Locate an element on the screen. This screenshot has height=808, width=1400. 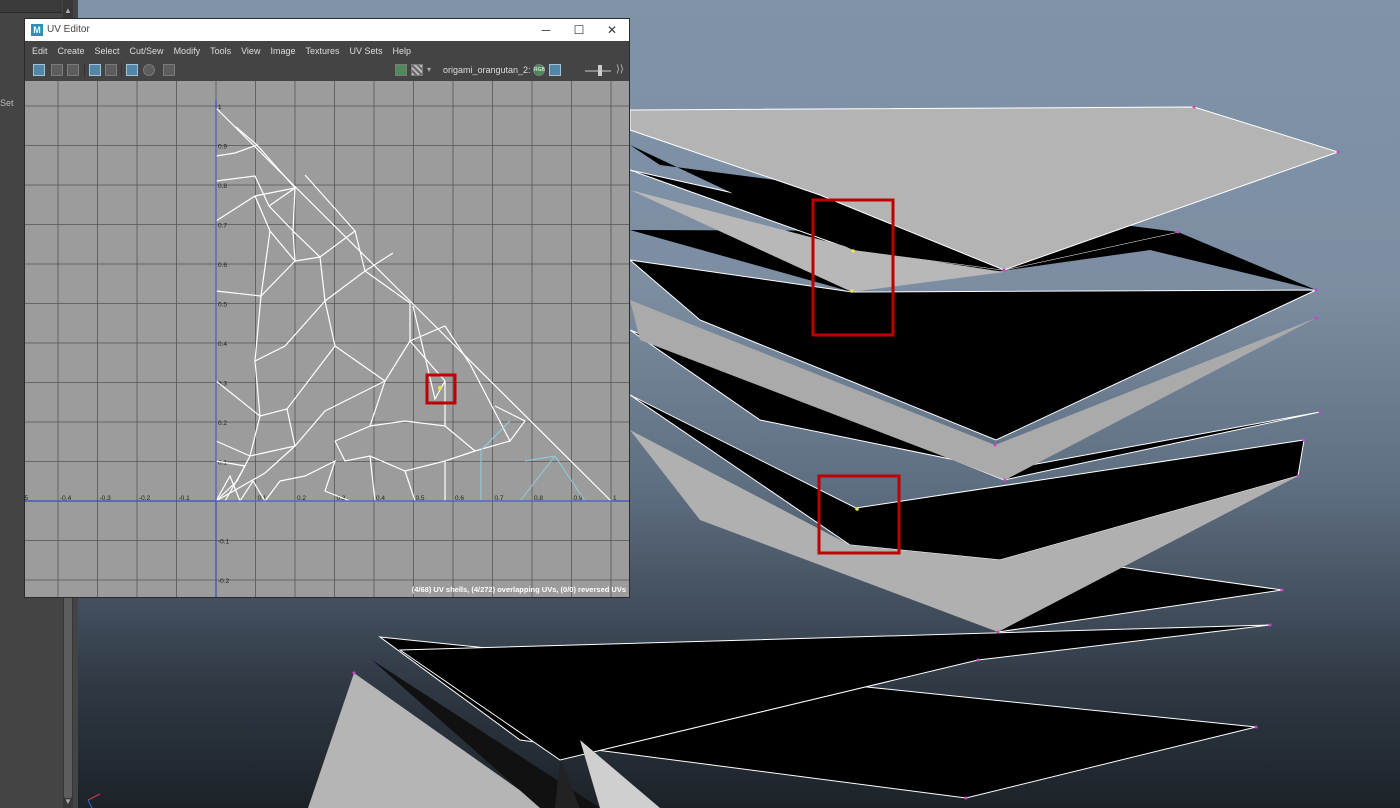
menu-textures: Textures is located at coordinates (322, 51).